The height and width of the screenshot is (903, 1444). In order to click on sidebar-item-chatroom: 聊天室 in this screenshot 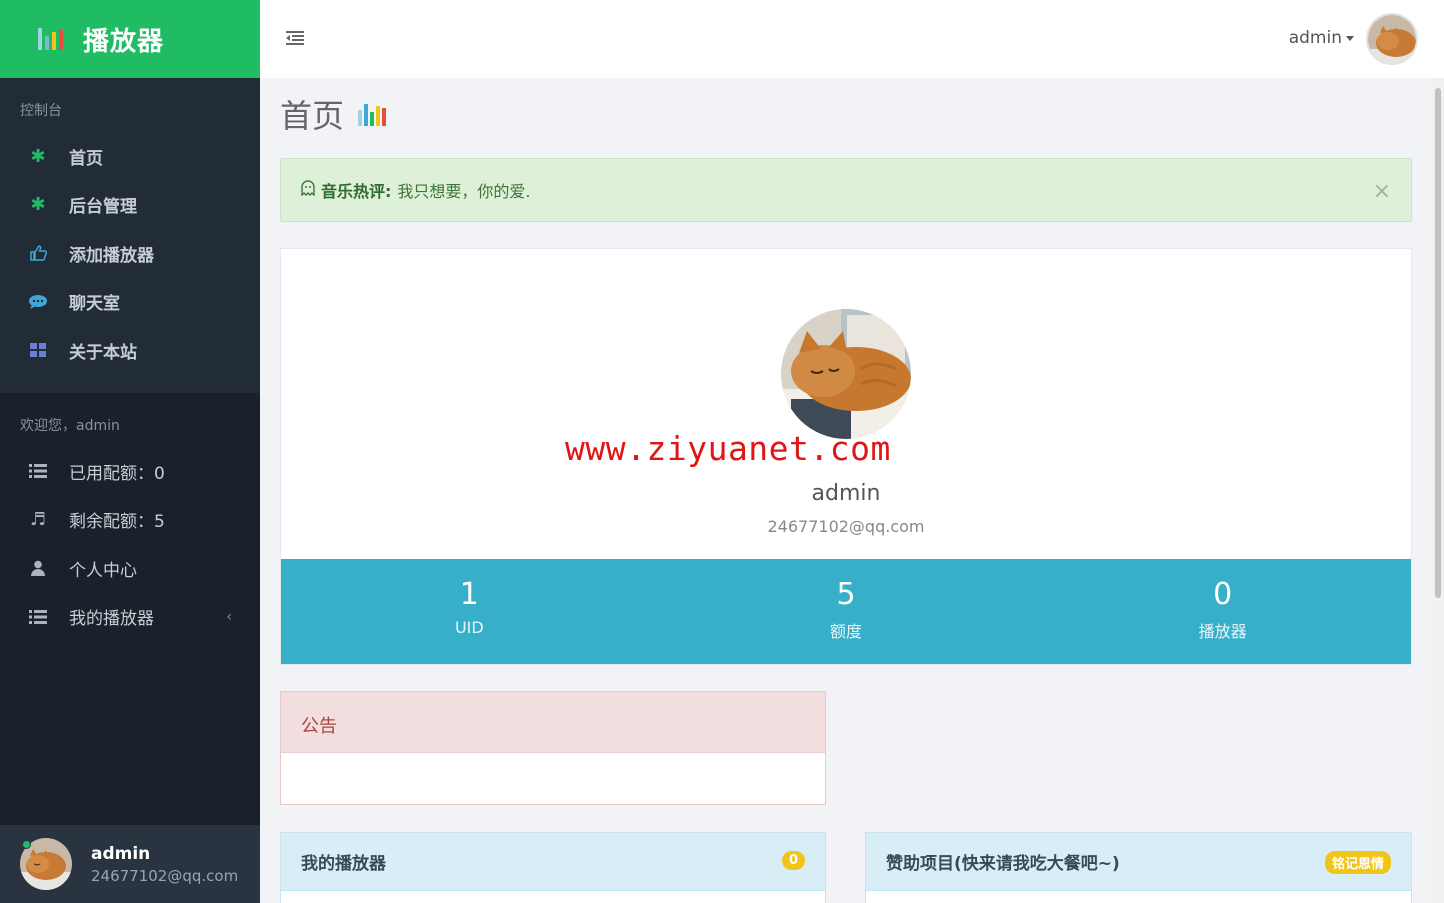, I will do `click(130, 302)`.